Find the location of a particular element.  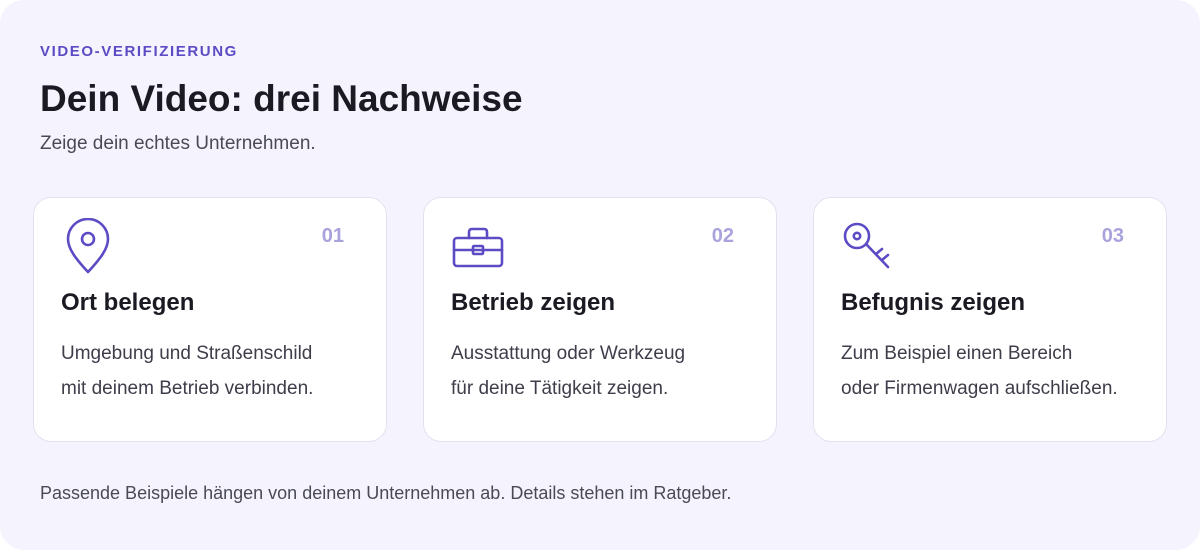

card-description-line: Ausstattung oder Werkzeug is located at coordinates (568, 353).